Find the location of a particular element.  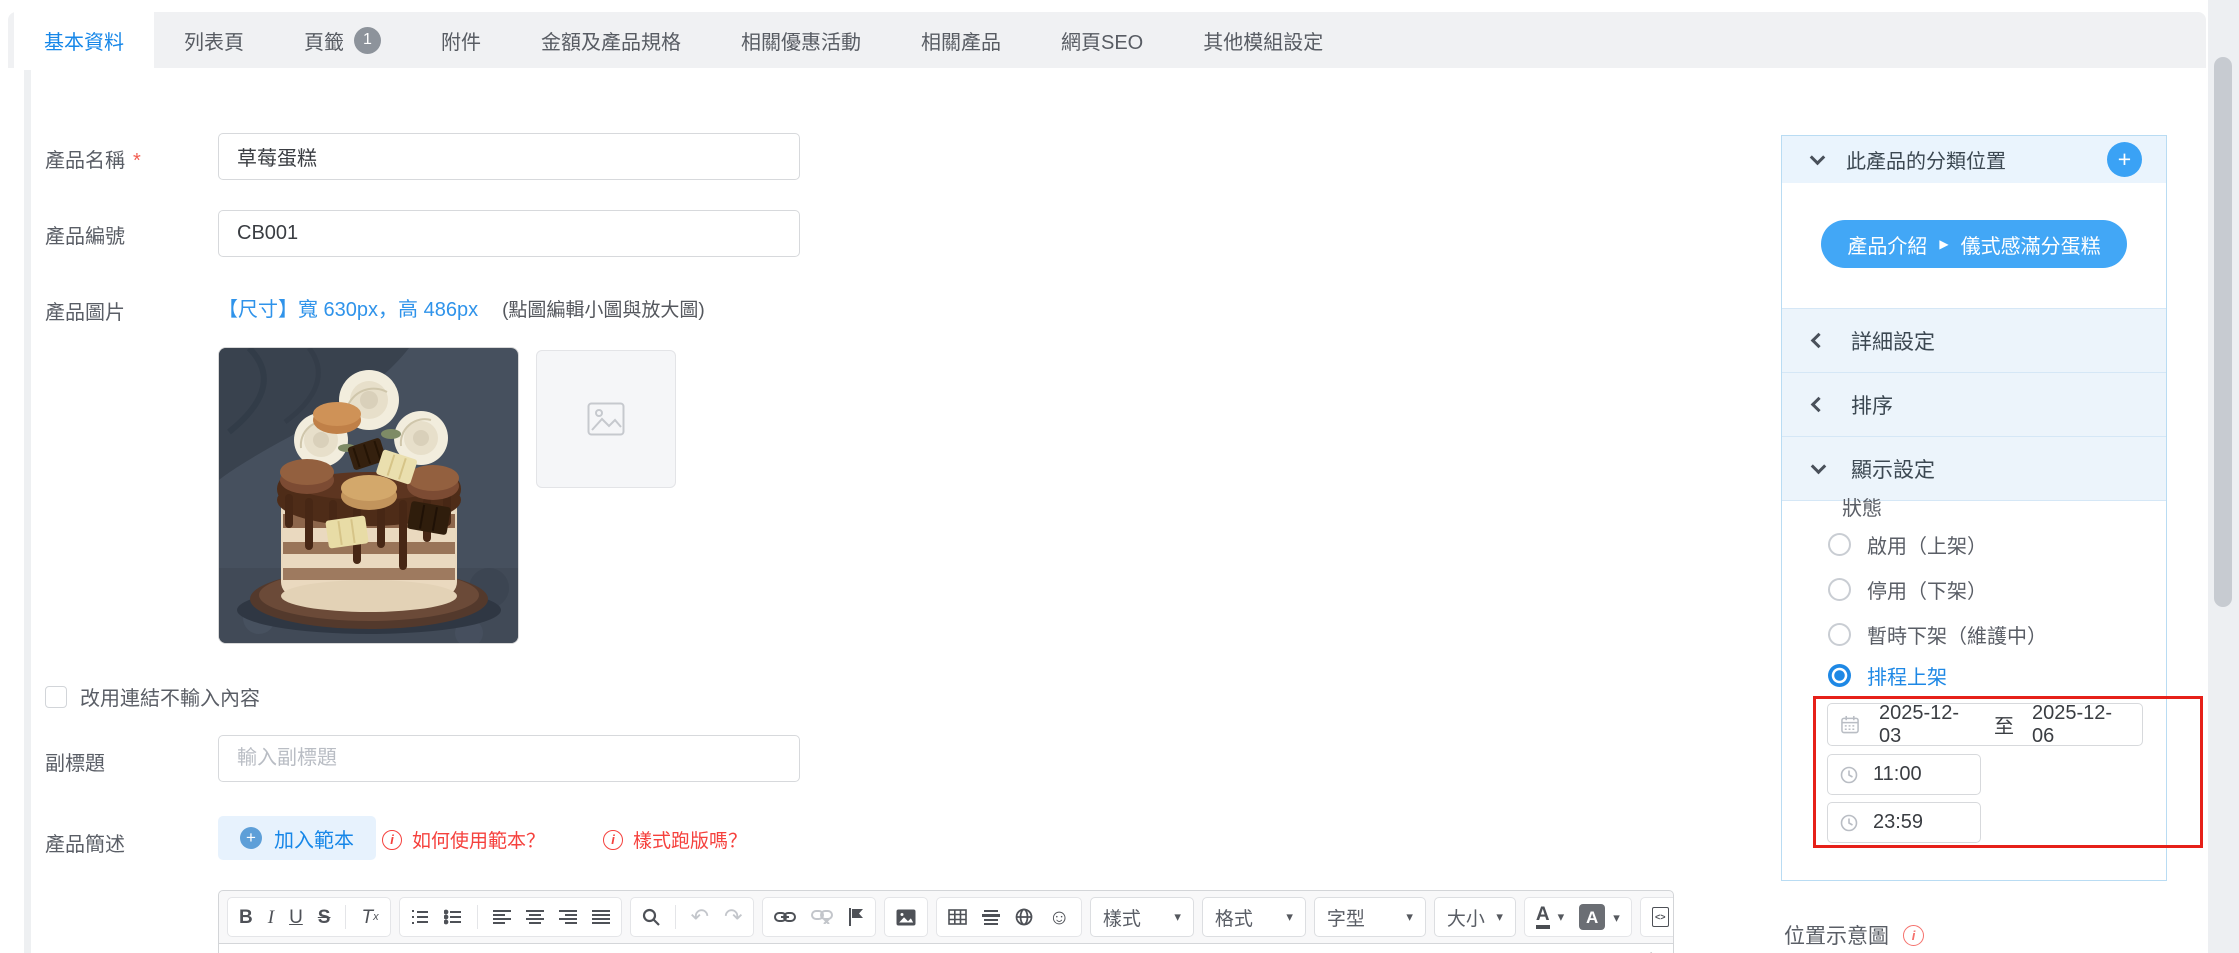

image-group is located at coordinates (906, 917).